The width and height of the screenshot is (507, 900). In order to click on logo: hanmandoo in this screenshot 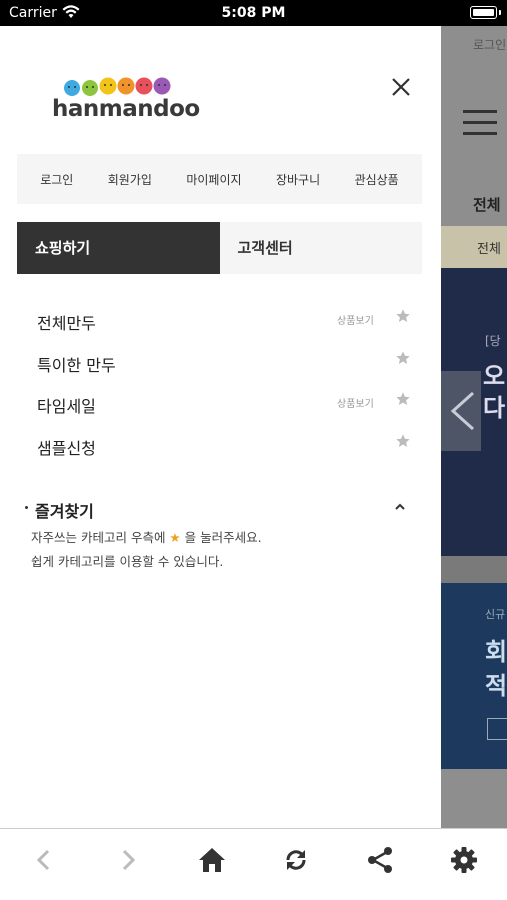, I will do `click(126, 97)`.